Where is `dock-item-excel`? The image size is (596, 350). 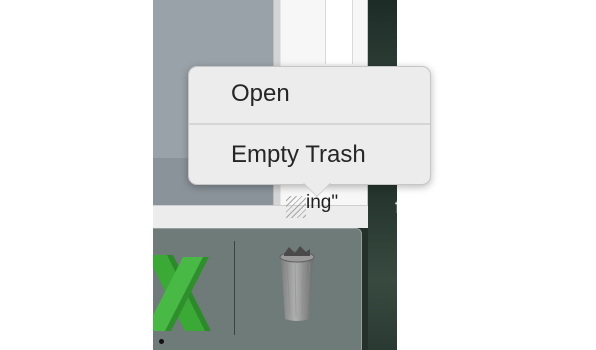 dock-item-excel is located at coordinates (182, 293).